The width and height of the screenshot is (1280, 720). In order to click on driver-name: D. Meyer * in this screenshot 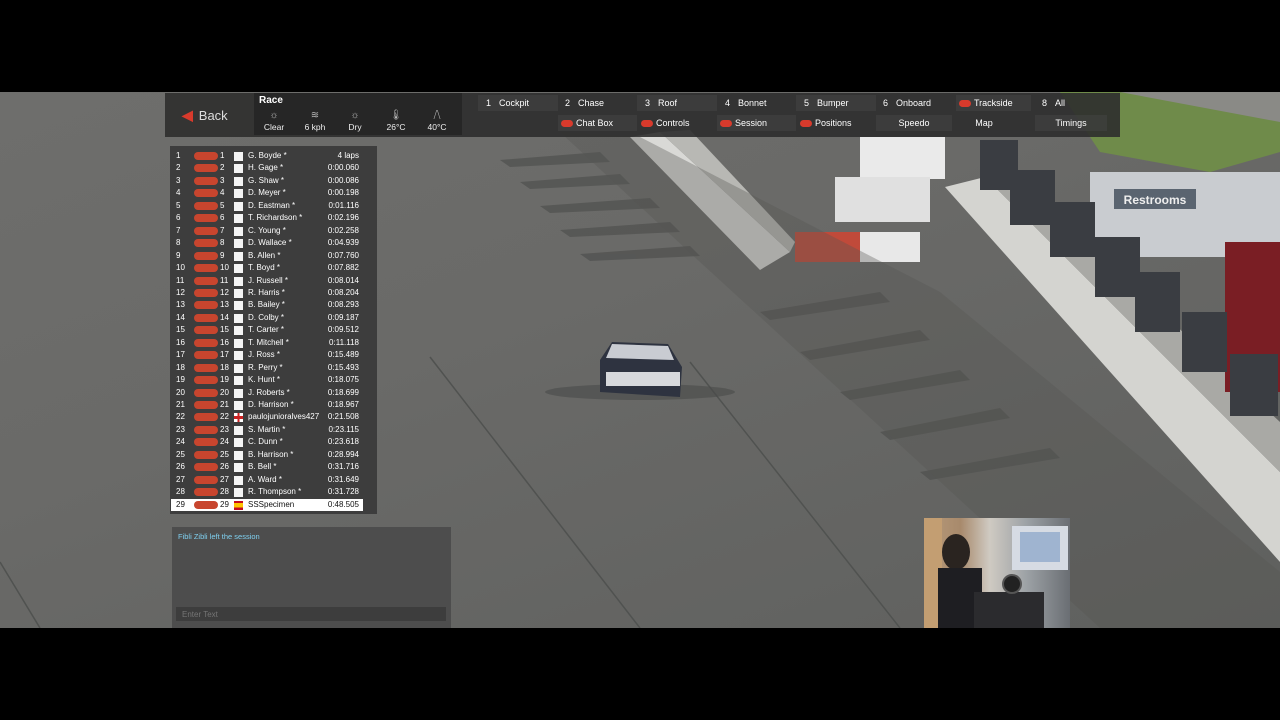, I will do `click(267, 193)`.